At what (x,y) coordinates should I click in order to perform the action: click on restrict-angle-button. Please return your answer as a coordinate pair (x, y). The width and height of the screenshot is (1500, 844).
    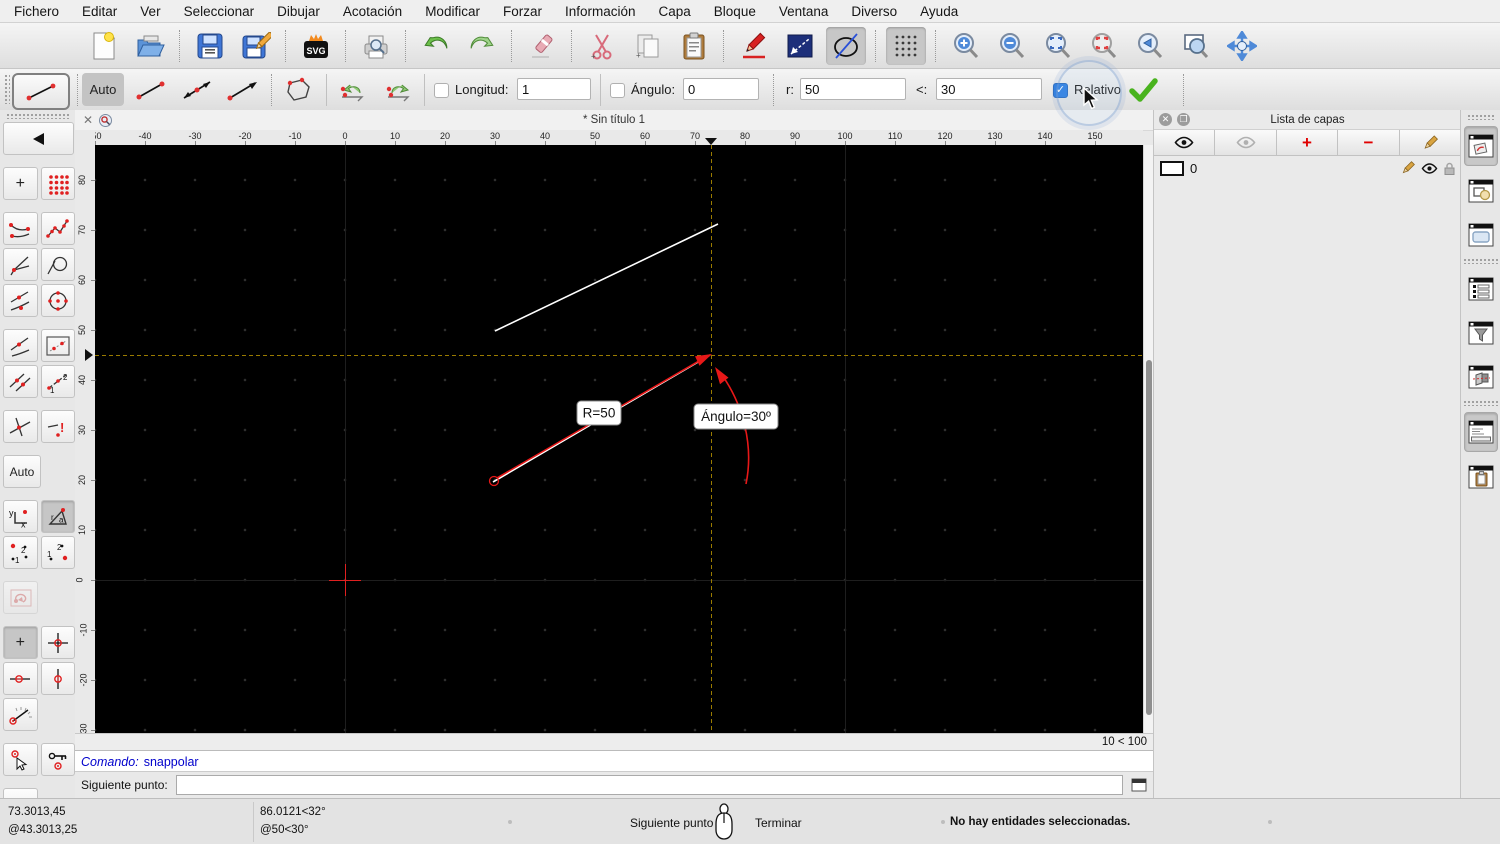
    Looking at the image, I should click on (20, 714).